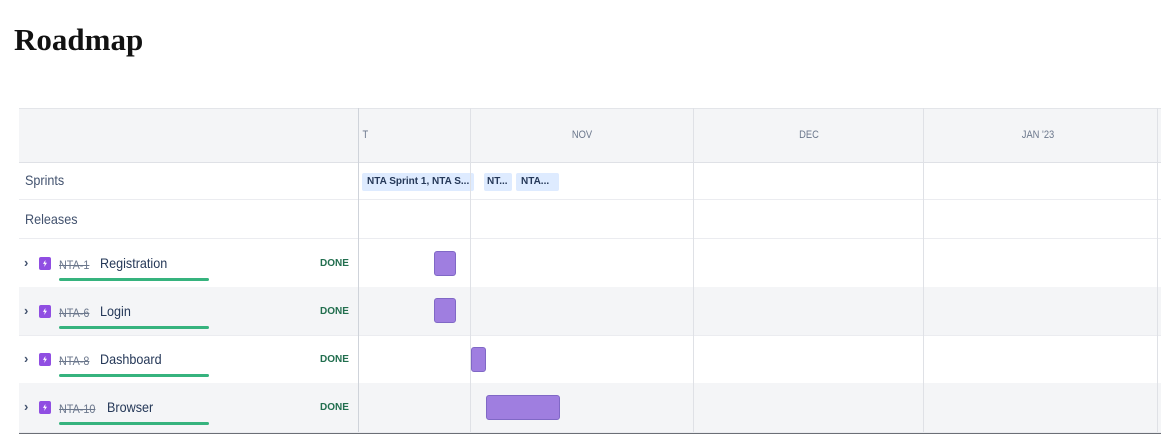 The image size is (1161, 441). What do you see at coordinates (133, 263) in the screenshot?
I see `issue-summary: Registration` at bounding box center [133, 263].